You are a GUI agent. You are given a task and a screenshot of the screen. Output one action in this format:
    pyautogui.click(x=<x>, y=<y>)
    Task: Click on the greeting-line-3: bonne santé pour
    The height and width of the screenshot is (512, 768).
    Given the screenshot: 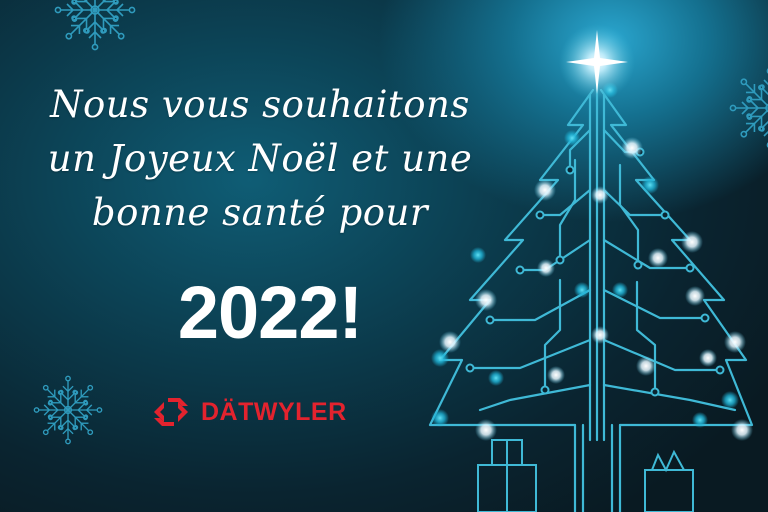 What is the action you would take?
    pyautogui.click(x=260, y=212)
    